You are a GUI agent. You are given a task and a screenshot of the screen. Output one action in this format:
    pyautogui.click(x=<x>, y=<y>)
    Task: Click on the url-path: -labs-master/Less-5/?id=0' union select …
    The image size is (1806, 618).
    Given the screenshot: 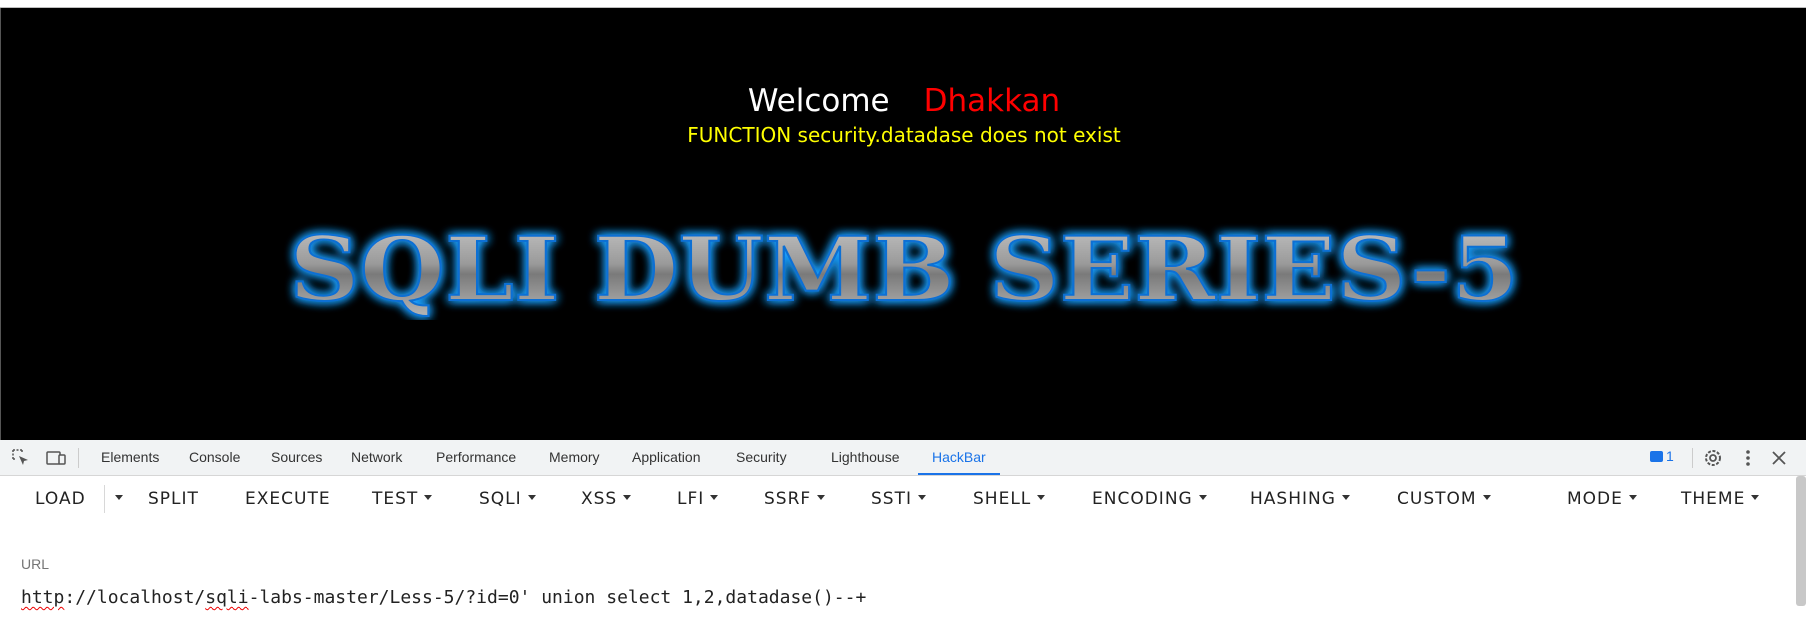 What is the action you would take?
    pyautogui.click(x=557, y=597)
    